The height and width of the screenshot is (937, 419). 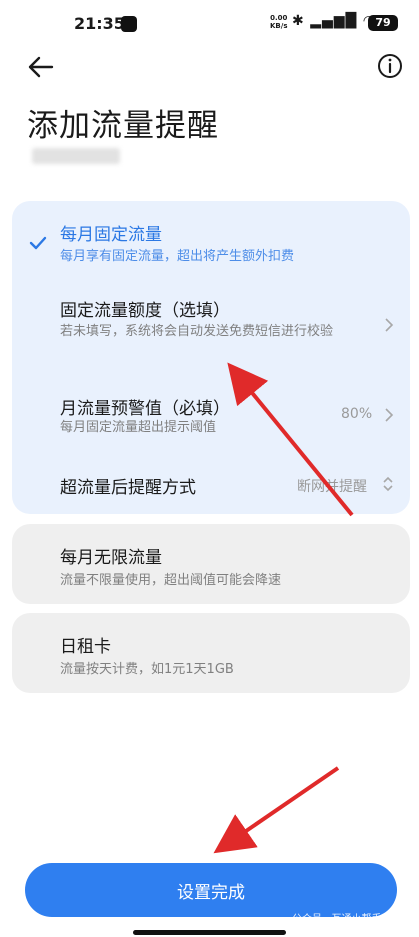 I want to click on status-bar: 21:35 0.00 KB/s ✱ ▂▄▆█ ◠ 79, so click(x=209, y=25).